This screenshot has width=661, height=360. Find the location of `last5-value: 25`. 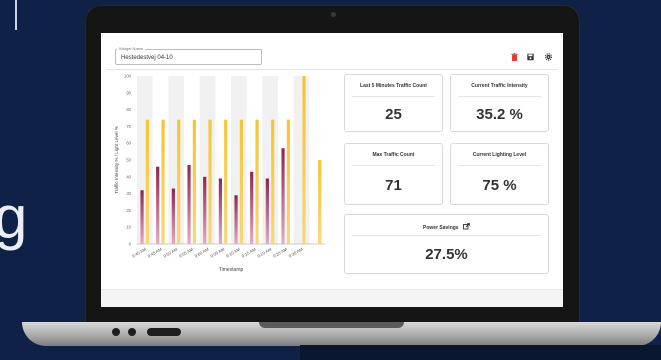

last5-value: 25 is located at coordinates (393, 114).